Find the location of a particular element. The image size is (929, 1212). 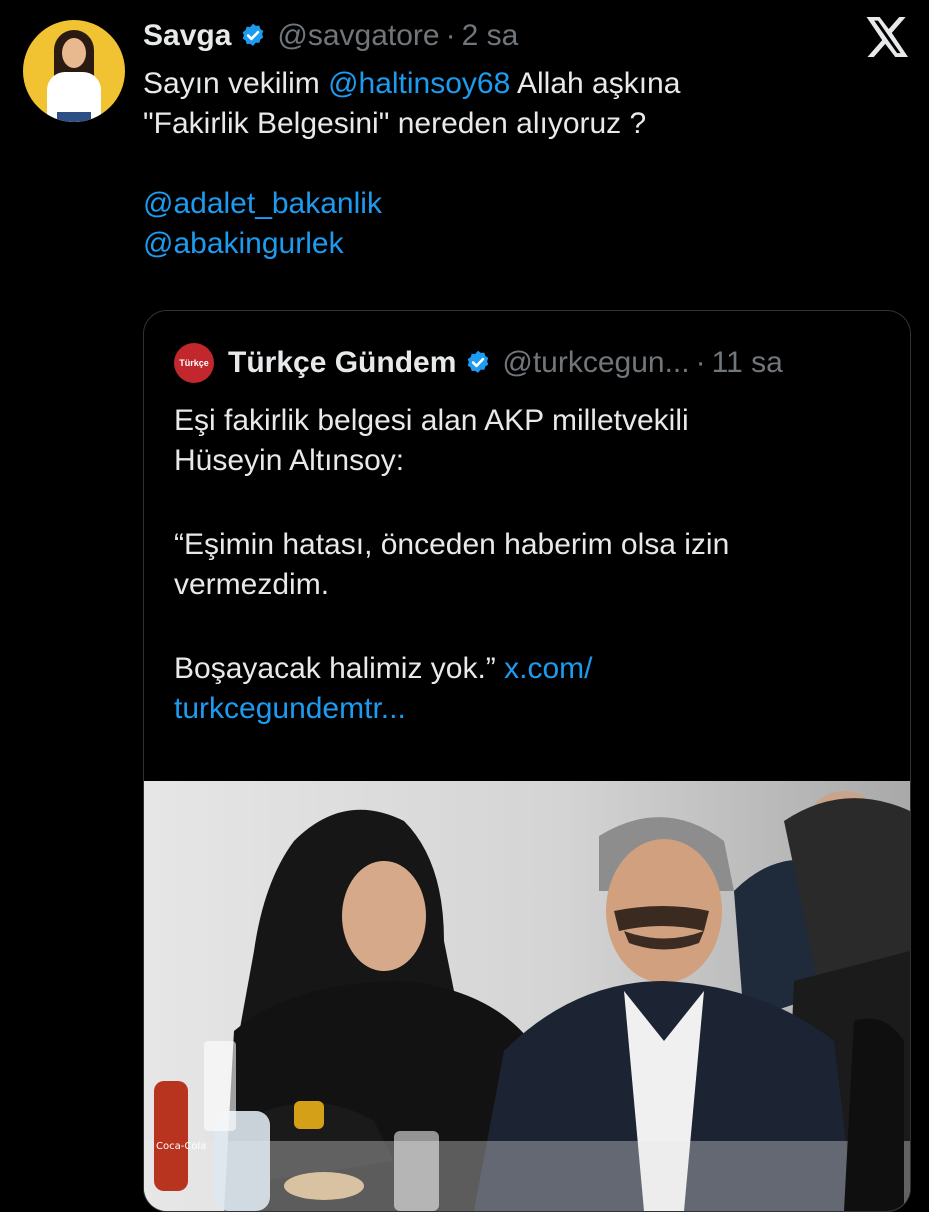

mention-link: @abakingurlek is located at coordinates (243, 243).